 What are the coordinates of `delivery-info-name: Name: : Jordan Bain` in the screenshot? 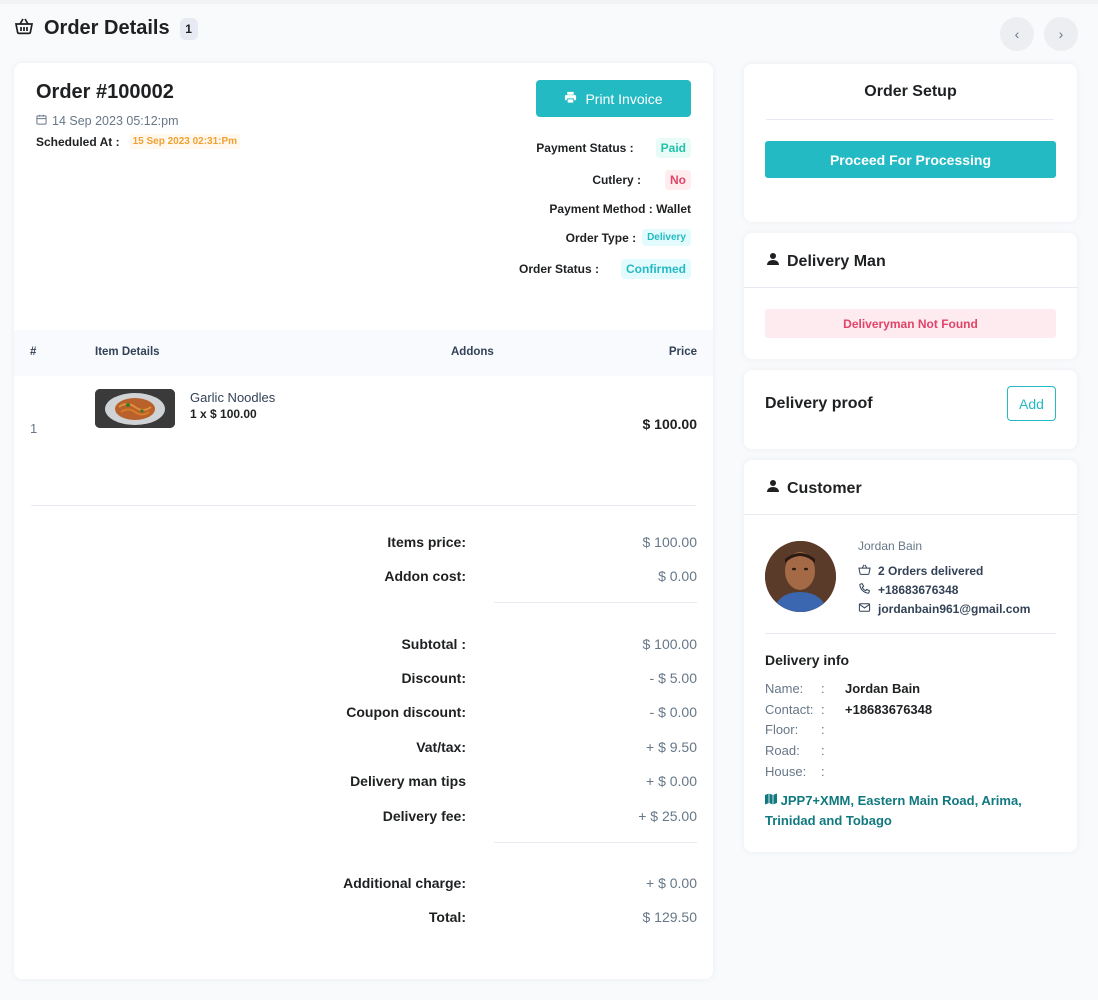 It's located at (843, 688).